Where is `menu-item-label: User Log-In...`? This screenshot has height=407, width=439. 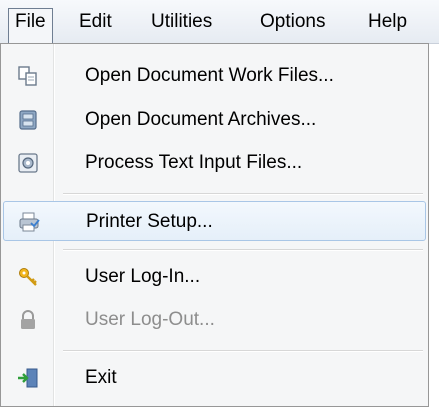
menu-item-label: User Log-In... is located at coordinates (143, 276).